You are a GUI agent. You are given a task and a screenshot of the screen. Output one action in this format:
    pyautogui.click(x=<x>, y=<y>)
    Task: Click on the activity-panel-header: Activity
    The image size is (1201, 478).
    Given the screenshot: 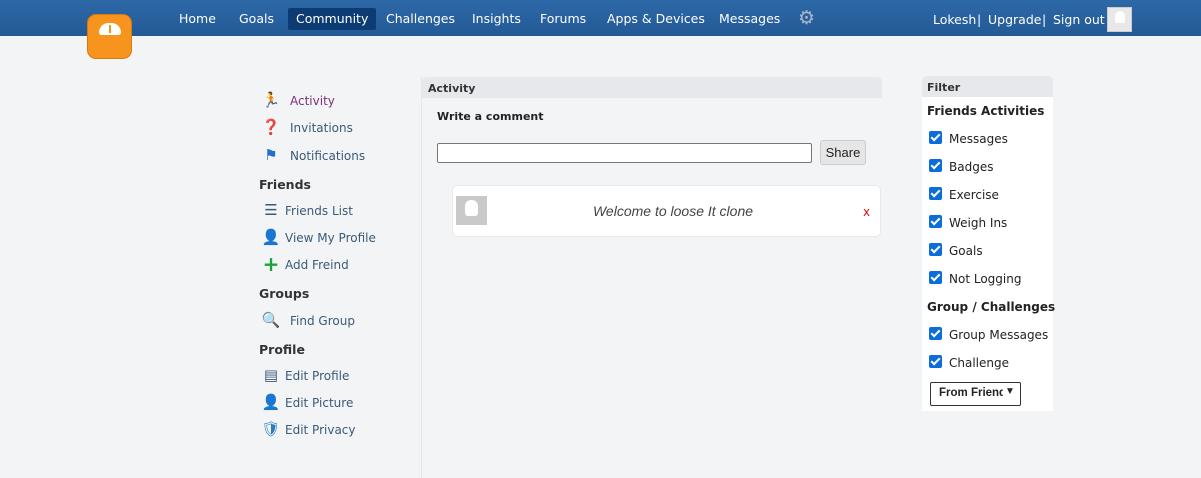 What is the action you would take?
    pyautogui.click(x=652, y=87)
    